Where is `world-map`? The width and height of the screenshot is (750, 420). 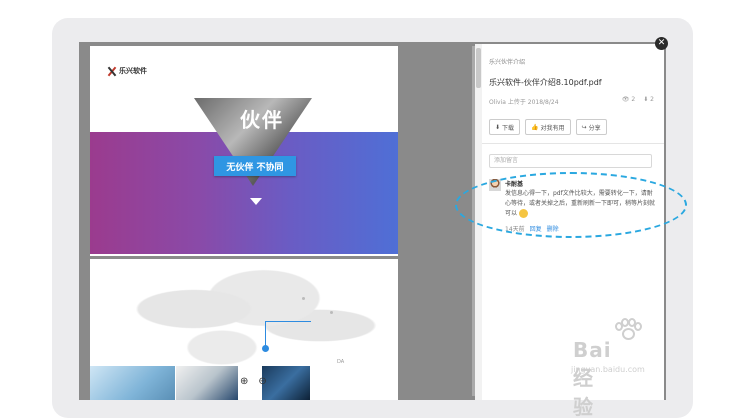
world-map is located at coordinates (250, 320).